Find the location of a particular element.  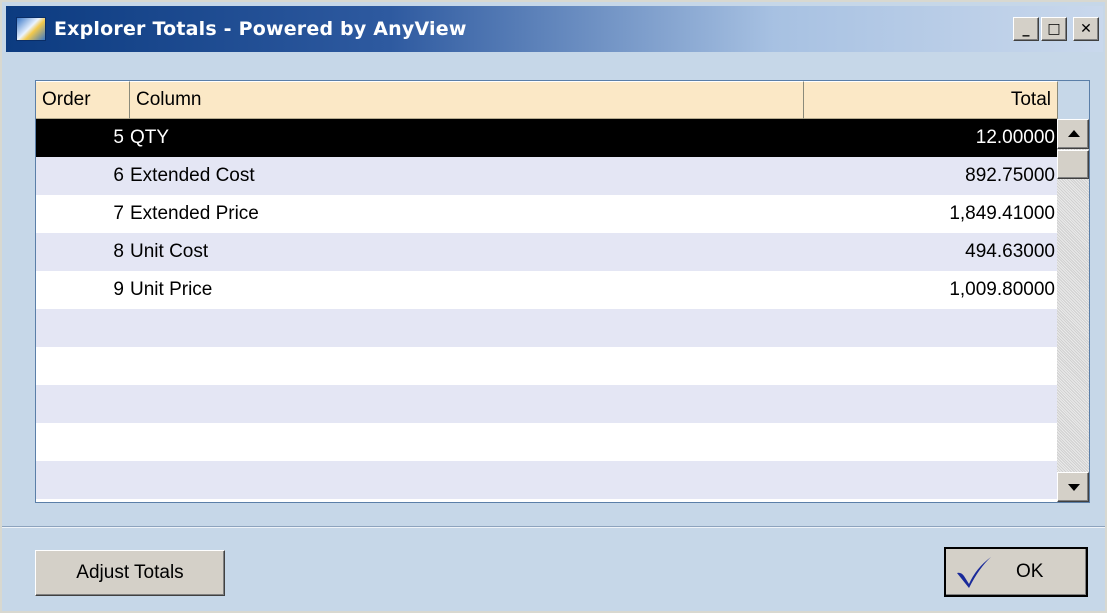

cell-column: Extended Cost is located at coordinates (192, 175).